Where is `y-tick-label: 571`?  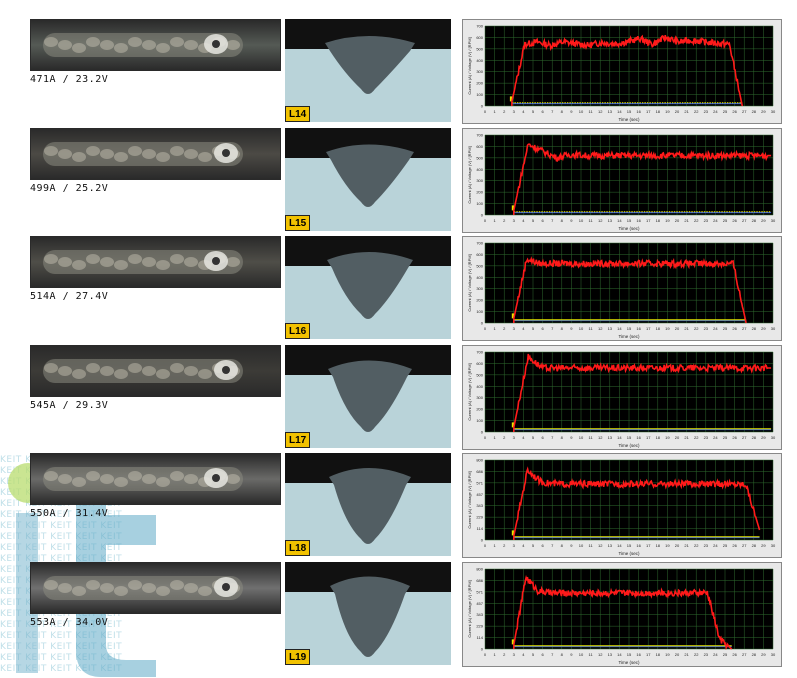
y-tick-label: 571 is located at coordinates (479, 591).